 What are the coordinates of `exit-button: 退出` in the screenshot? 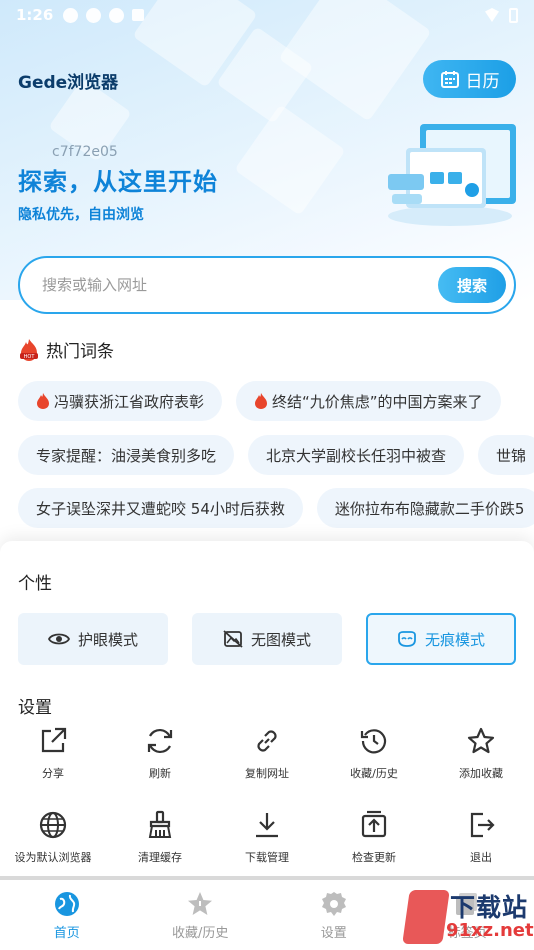 It's located at (481, 837).